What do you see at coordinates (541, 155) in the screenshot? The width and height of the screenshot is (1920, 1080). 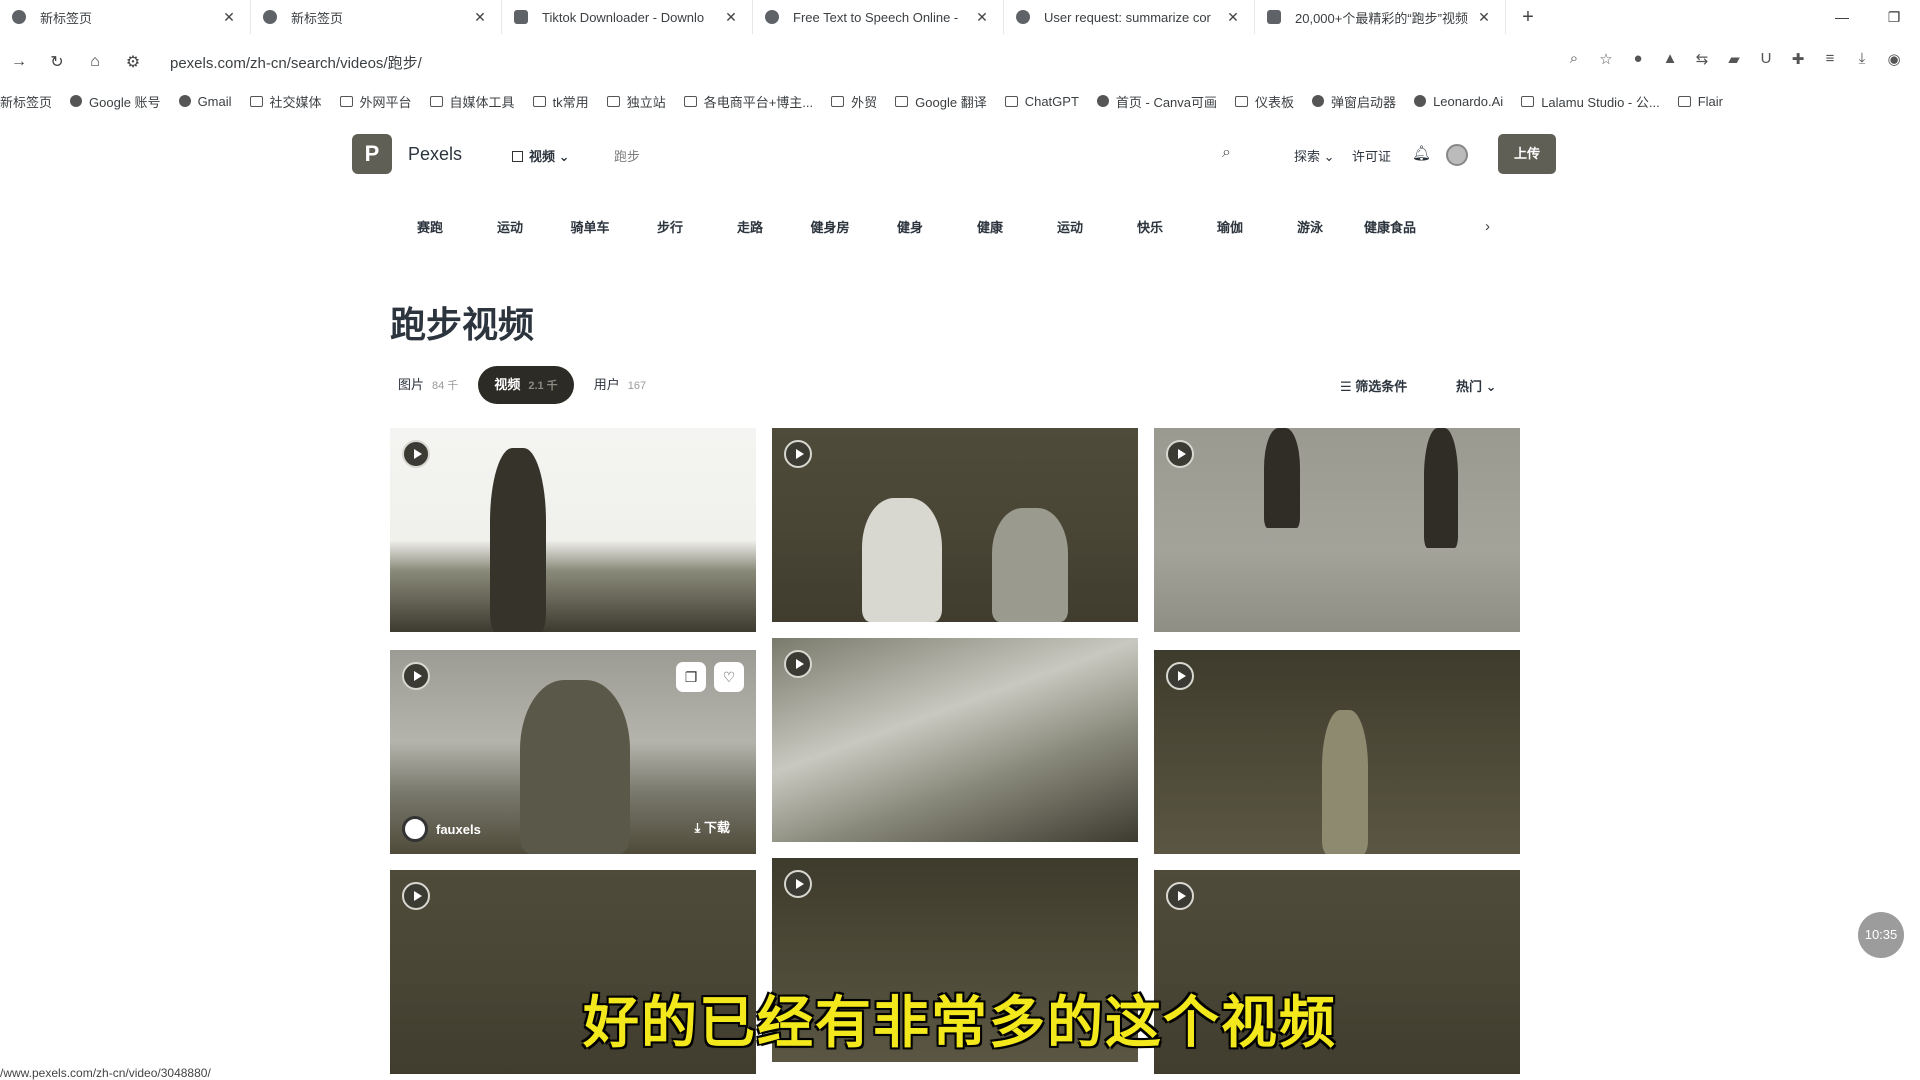 I see `media-type-dropdown: 视频 ⌄` at bounding box center [541, 155].